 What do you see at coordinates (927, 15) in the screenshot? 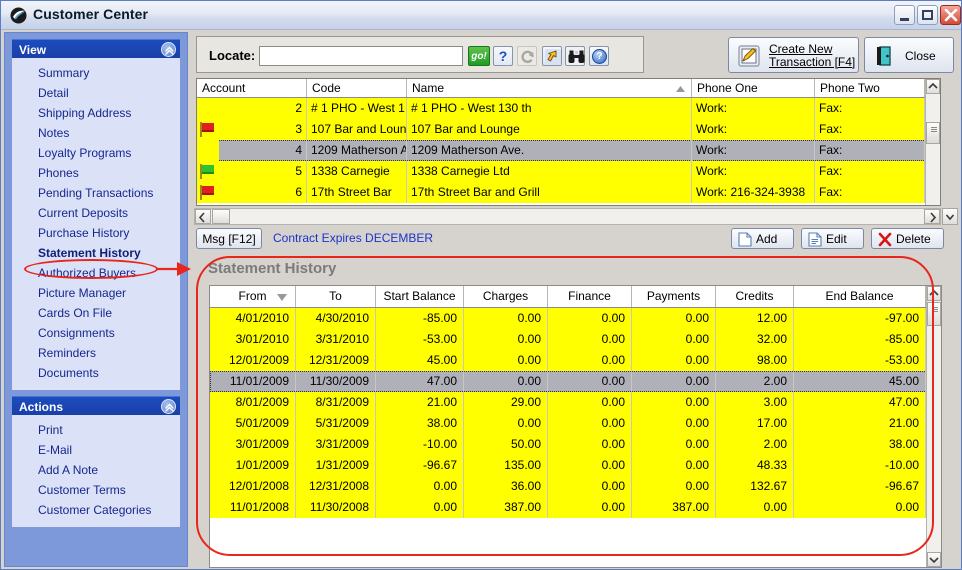
I see `maximize-button` at bounding box center [927, 15].